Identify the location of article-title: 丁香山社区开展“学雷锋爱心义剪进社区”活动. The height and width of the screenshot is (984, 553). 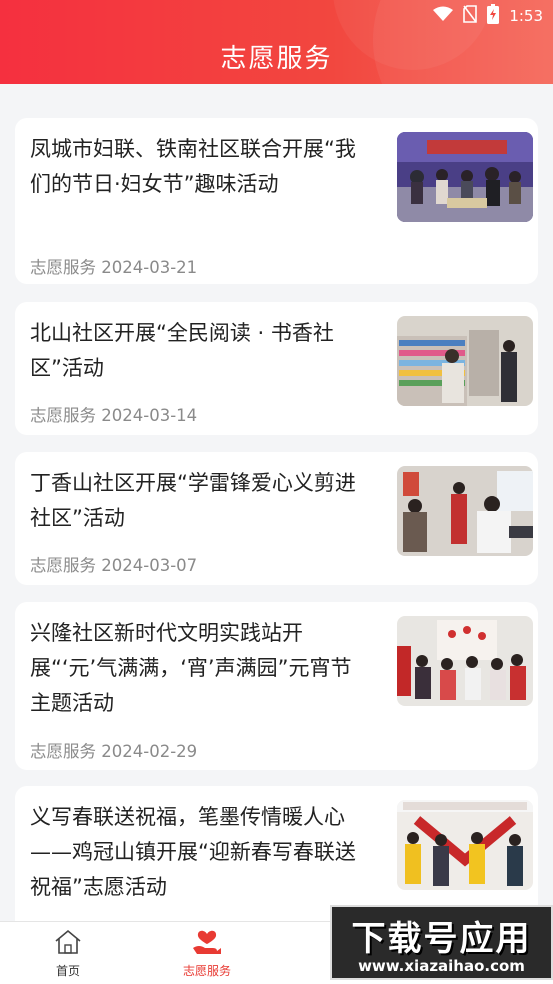
(193, 500).